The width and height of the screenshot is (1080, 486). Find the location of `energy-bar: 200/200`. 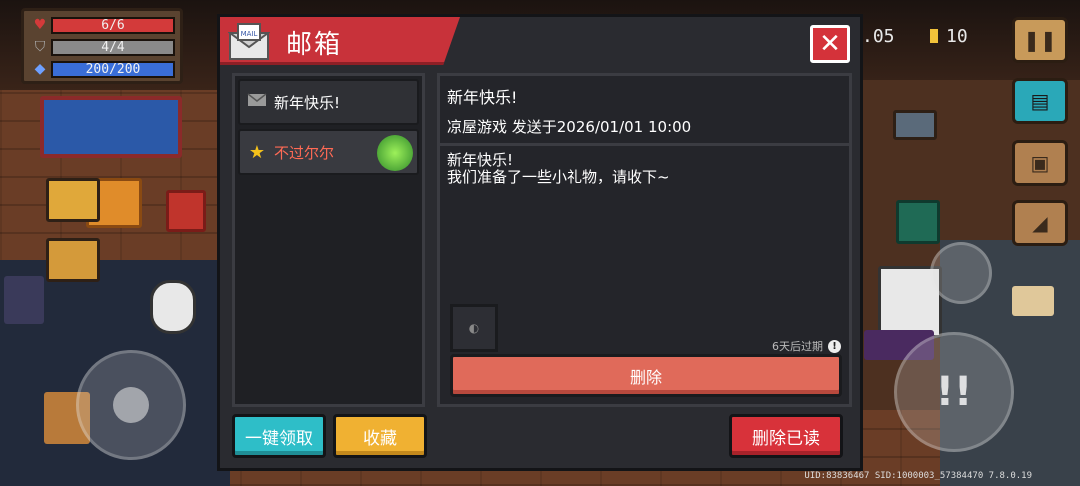

energy-bar: 200/200 is located at coordinates (113, 69).